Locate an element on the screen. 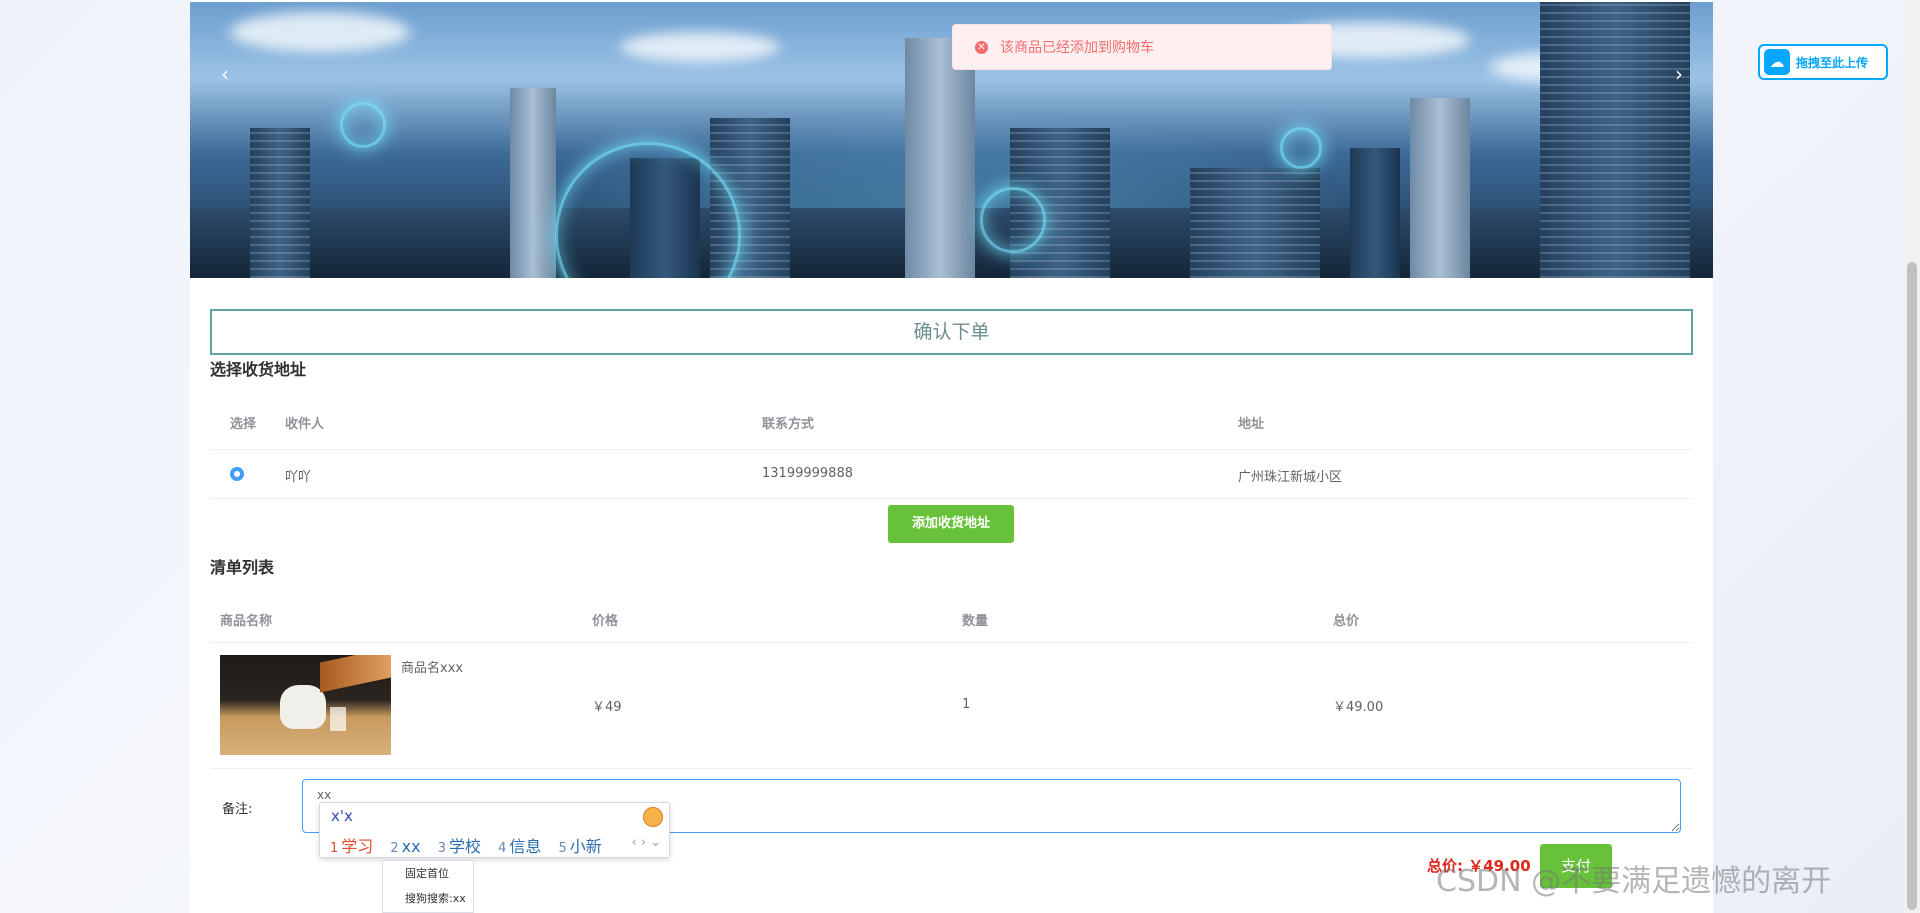 Image resolution: width=1920 pixels, height=913 pixels. product-price: ￥49 is located at coordinates (607, 707).